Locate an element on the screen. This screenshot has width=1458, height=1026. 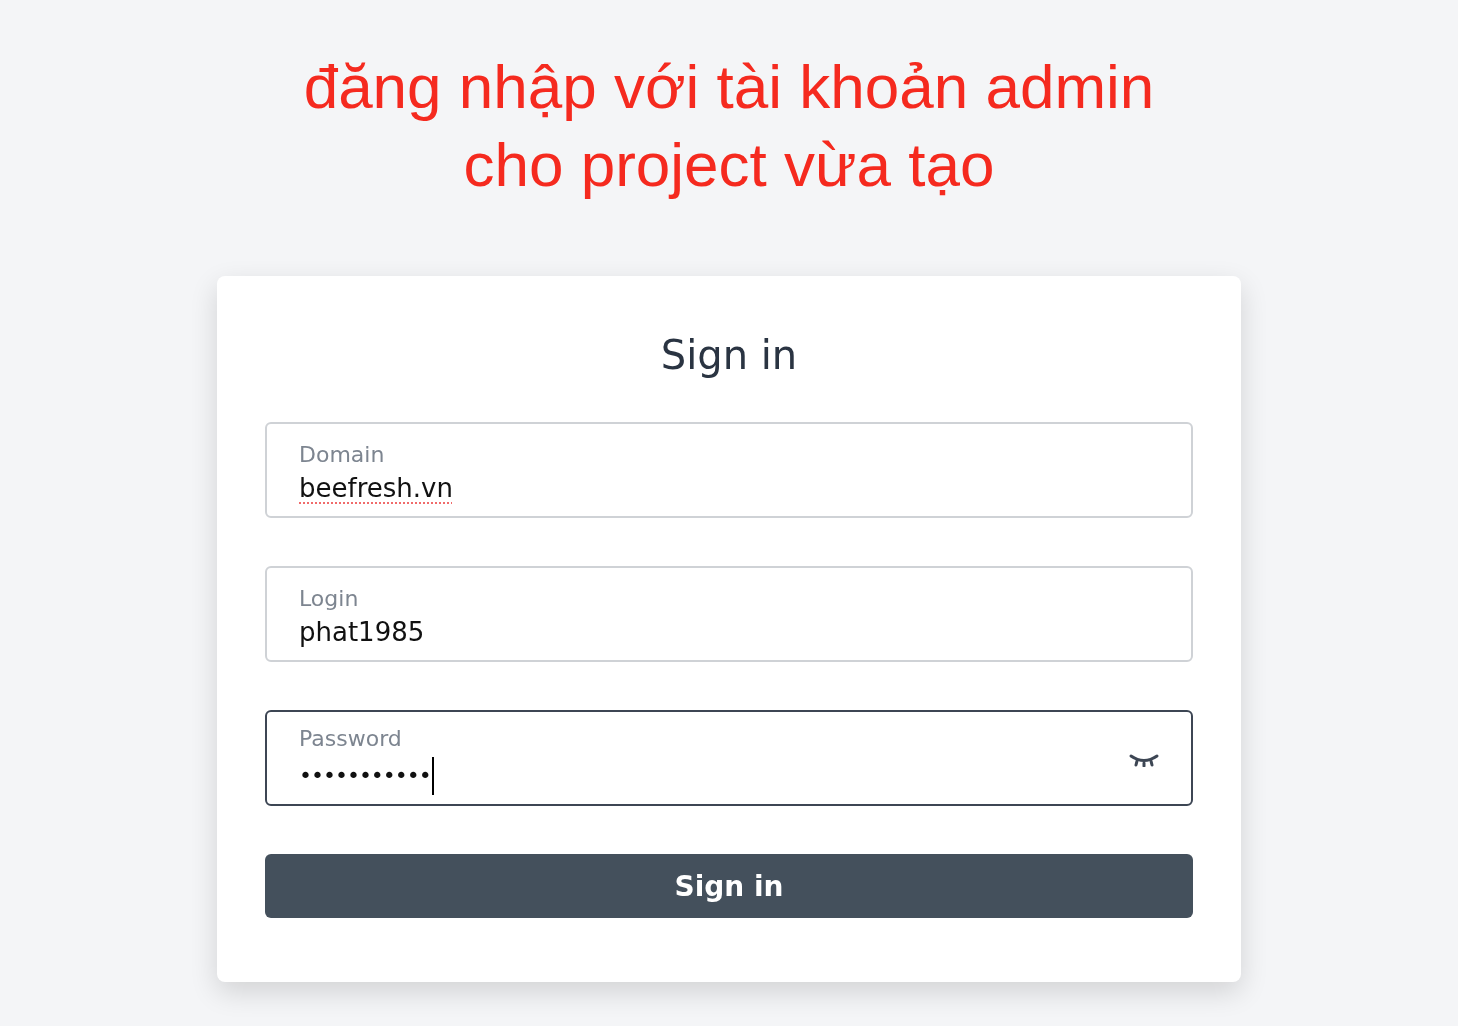
card-title: Sign in is located at coordinates (729, 355).